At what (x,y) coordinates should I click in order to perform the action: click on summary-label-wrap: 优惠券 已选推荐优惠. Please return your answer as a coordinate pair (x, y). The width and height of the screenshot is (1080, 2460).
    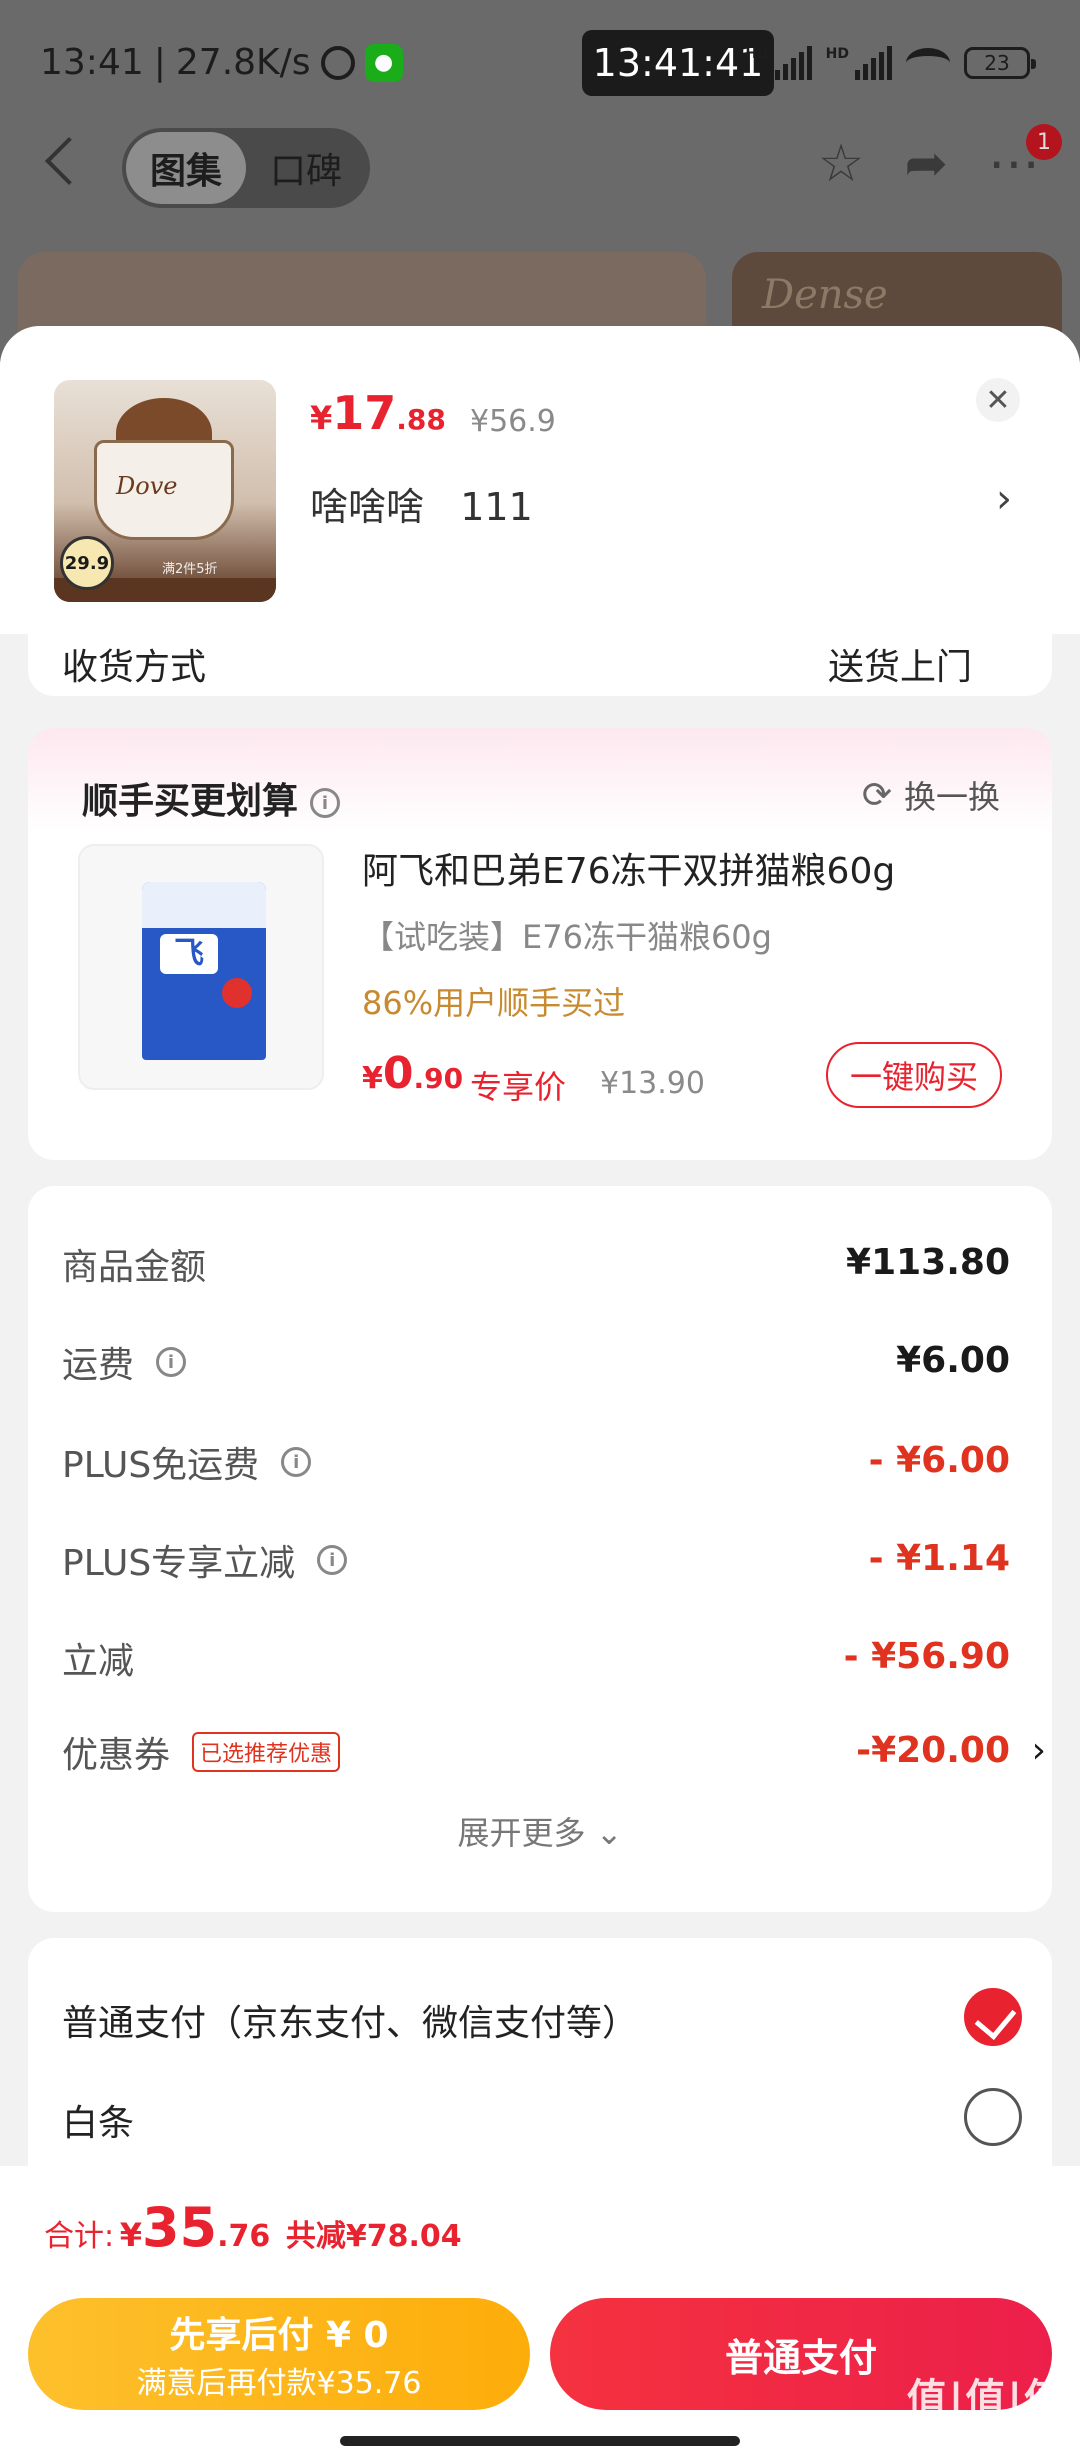
    Looking at the image, I should click on (201, 1752).